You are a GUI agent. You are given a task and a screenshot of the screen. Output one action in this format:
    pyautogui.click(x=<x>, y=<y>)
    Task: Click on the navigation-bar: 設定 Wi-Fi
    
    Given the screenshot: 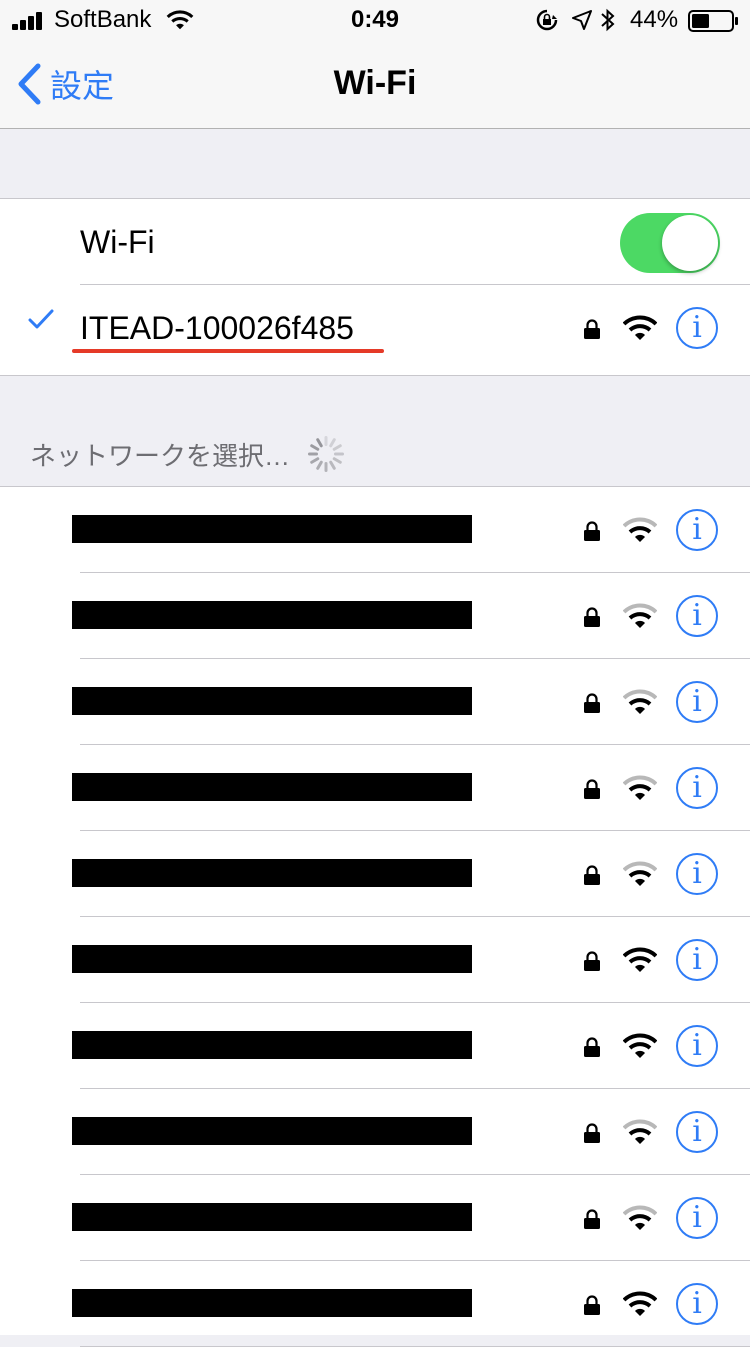 What is the action you would take?
    pyautogui.click(x=375, y=84)
    